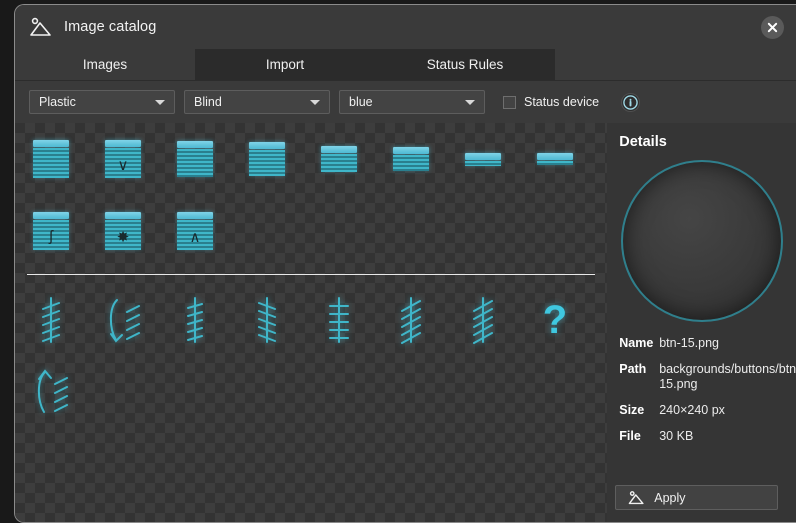  I want to click on blind-open-2-icon, so click(555, 159).